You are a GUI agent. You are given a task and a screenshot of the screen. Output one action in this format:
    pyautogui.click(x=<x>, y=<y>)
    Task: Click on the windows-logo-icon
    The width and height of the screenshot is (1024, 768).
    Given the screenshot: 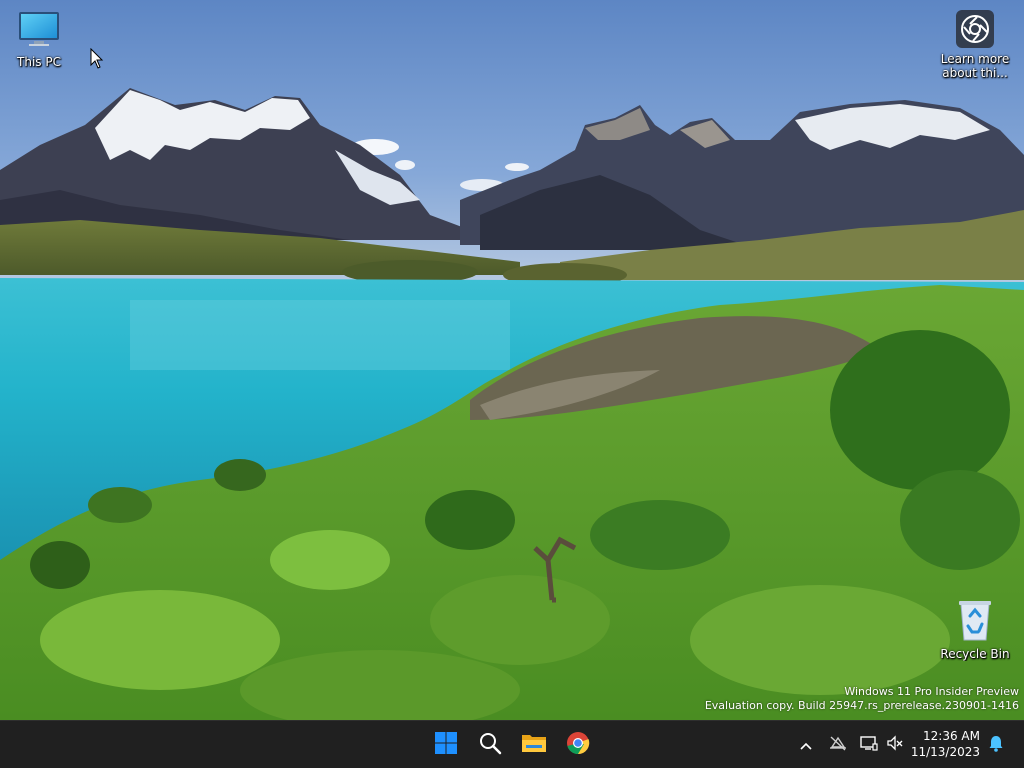 What is the action you would take?
    pyautogui.click(x=446, y=745)
    